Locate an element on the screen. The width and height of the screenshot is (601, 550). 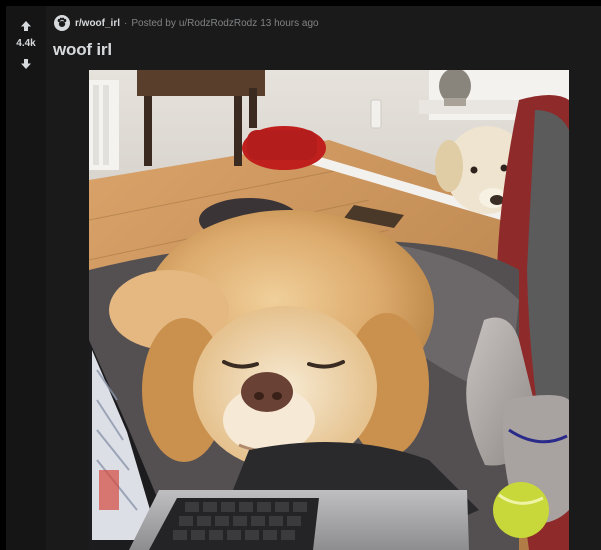
downvote-button is located at coordinates (26, 64).